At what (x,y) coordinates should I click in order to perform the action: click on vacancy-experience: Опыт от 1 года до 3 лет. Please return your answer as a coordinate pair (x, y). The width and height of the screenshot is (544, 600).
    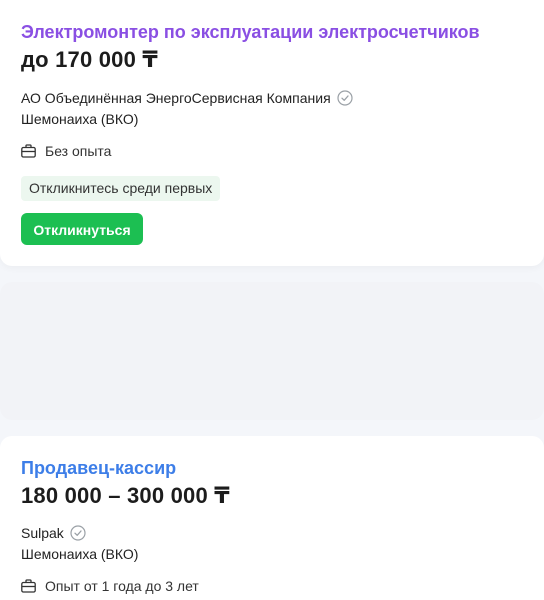
    Looking at the image, I should click on (110, 586).